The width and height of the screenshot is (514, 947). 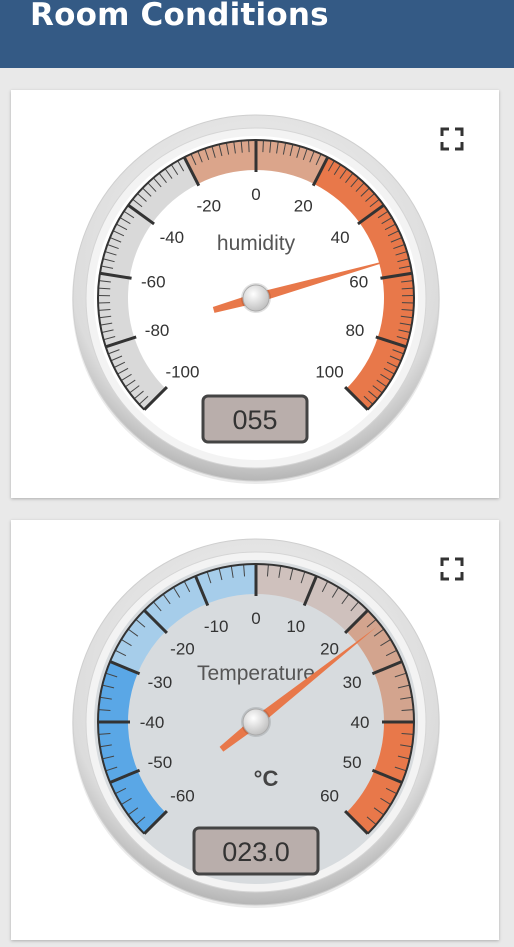 What do you see at coordinates (216, 626) in the screenshot?
I see `tick-label: -10` at bounding box center [216, 626].